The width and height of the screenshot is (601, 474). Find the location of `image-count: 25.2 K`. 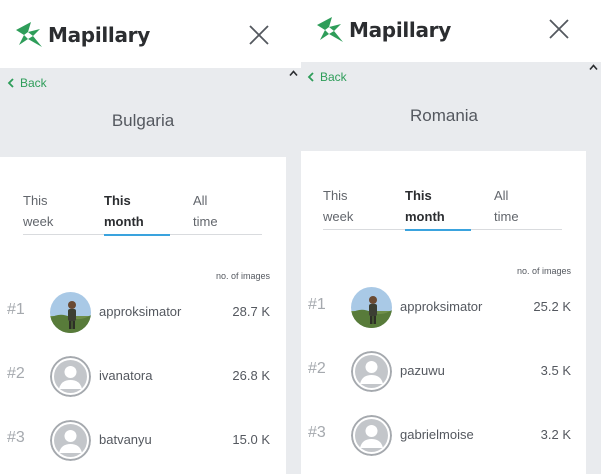

image-count: 25.2 K is located at coordinates (552, 306).